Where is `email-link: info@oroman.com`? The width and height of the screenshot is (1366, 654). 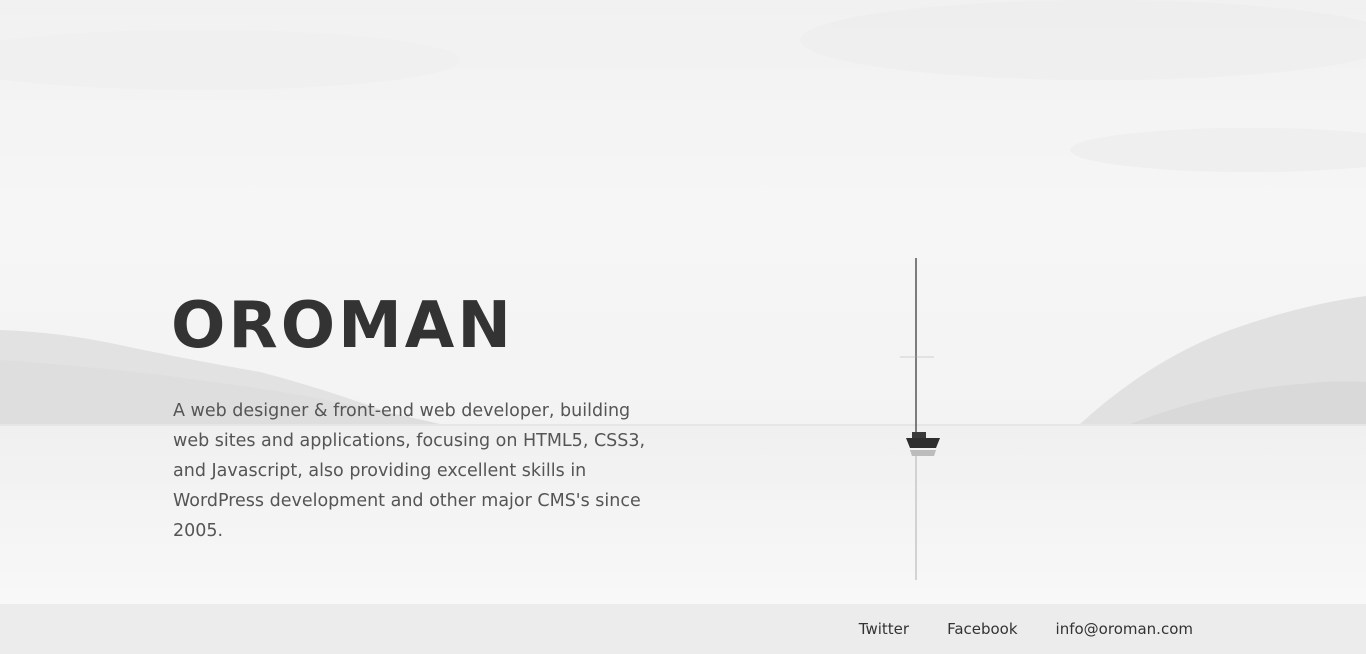
email-link: info@oroman.com is located at coordinates (1124, 629).